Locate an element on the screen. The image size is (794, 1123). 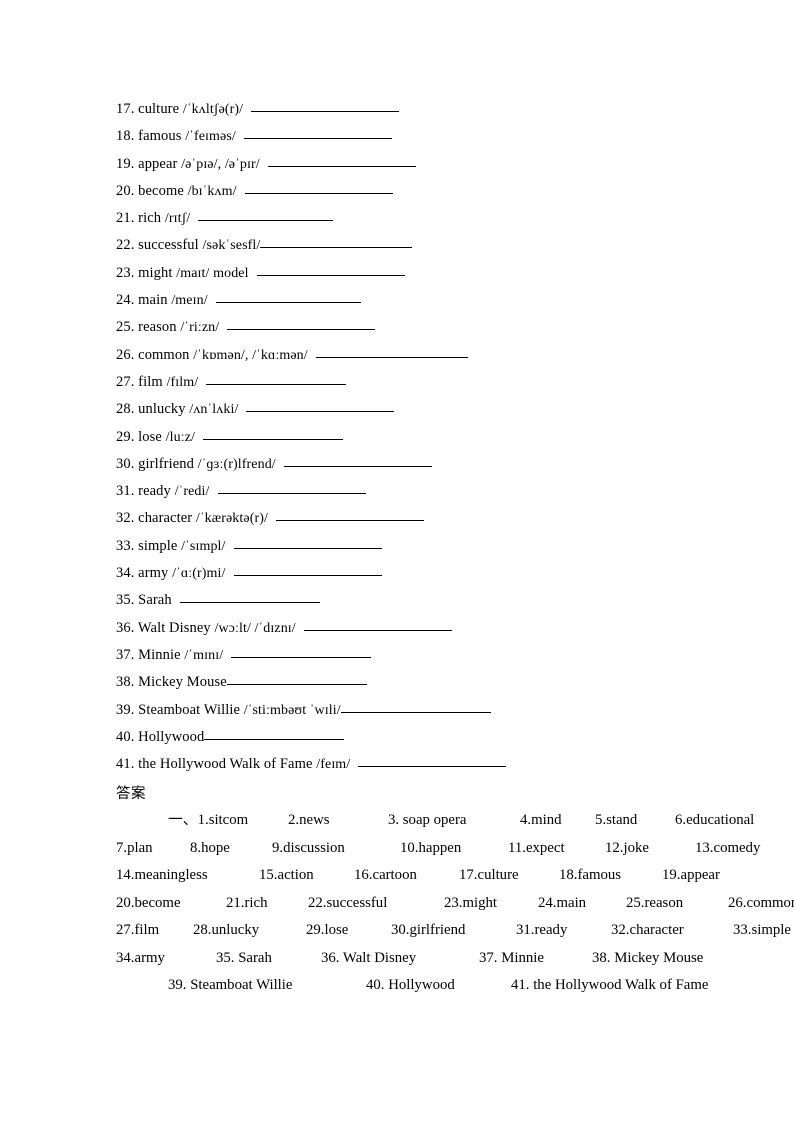
phonetic-transcription: /ˈriːzn/ is located at coordinates (200, 328).